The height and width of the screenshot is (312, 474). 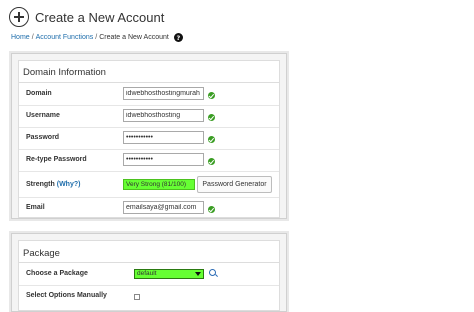 I want to click on password-input, so click(x=163, y=137).